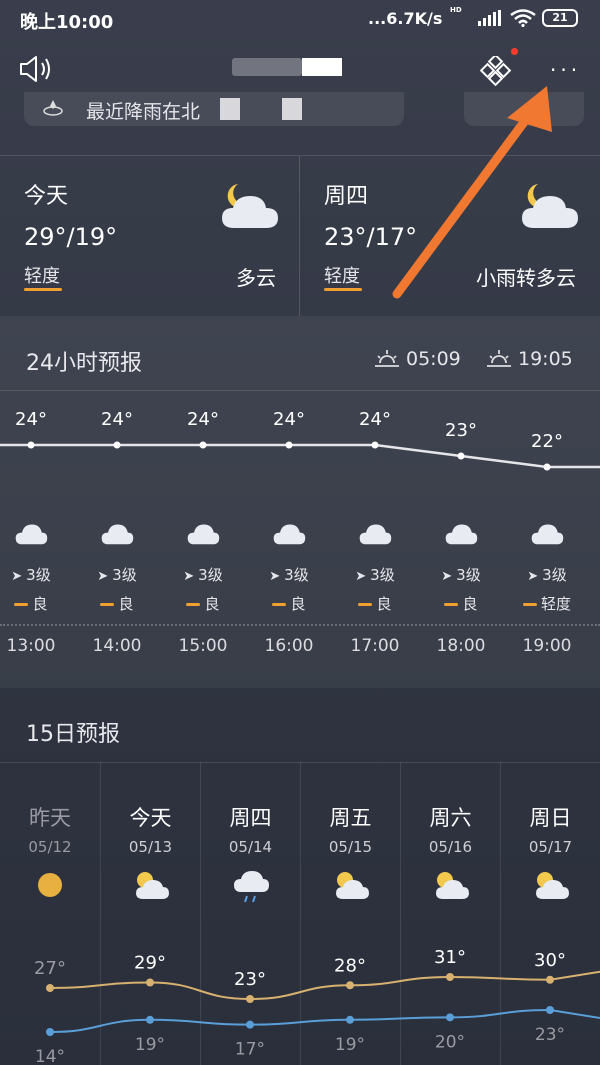 Image resolution: width=600 pixels, height=1065 pixels. What do you see at coordinates (433, 359) in the screenshot?
I see `sunrise-time: 05:09` at bounding box center [433, 359].